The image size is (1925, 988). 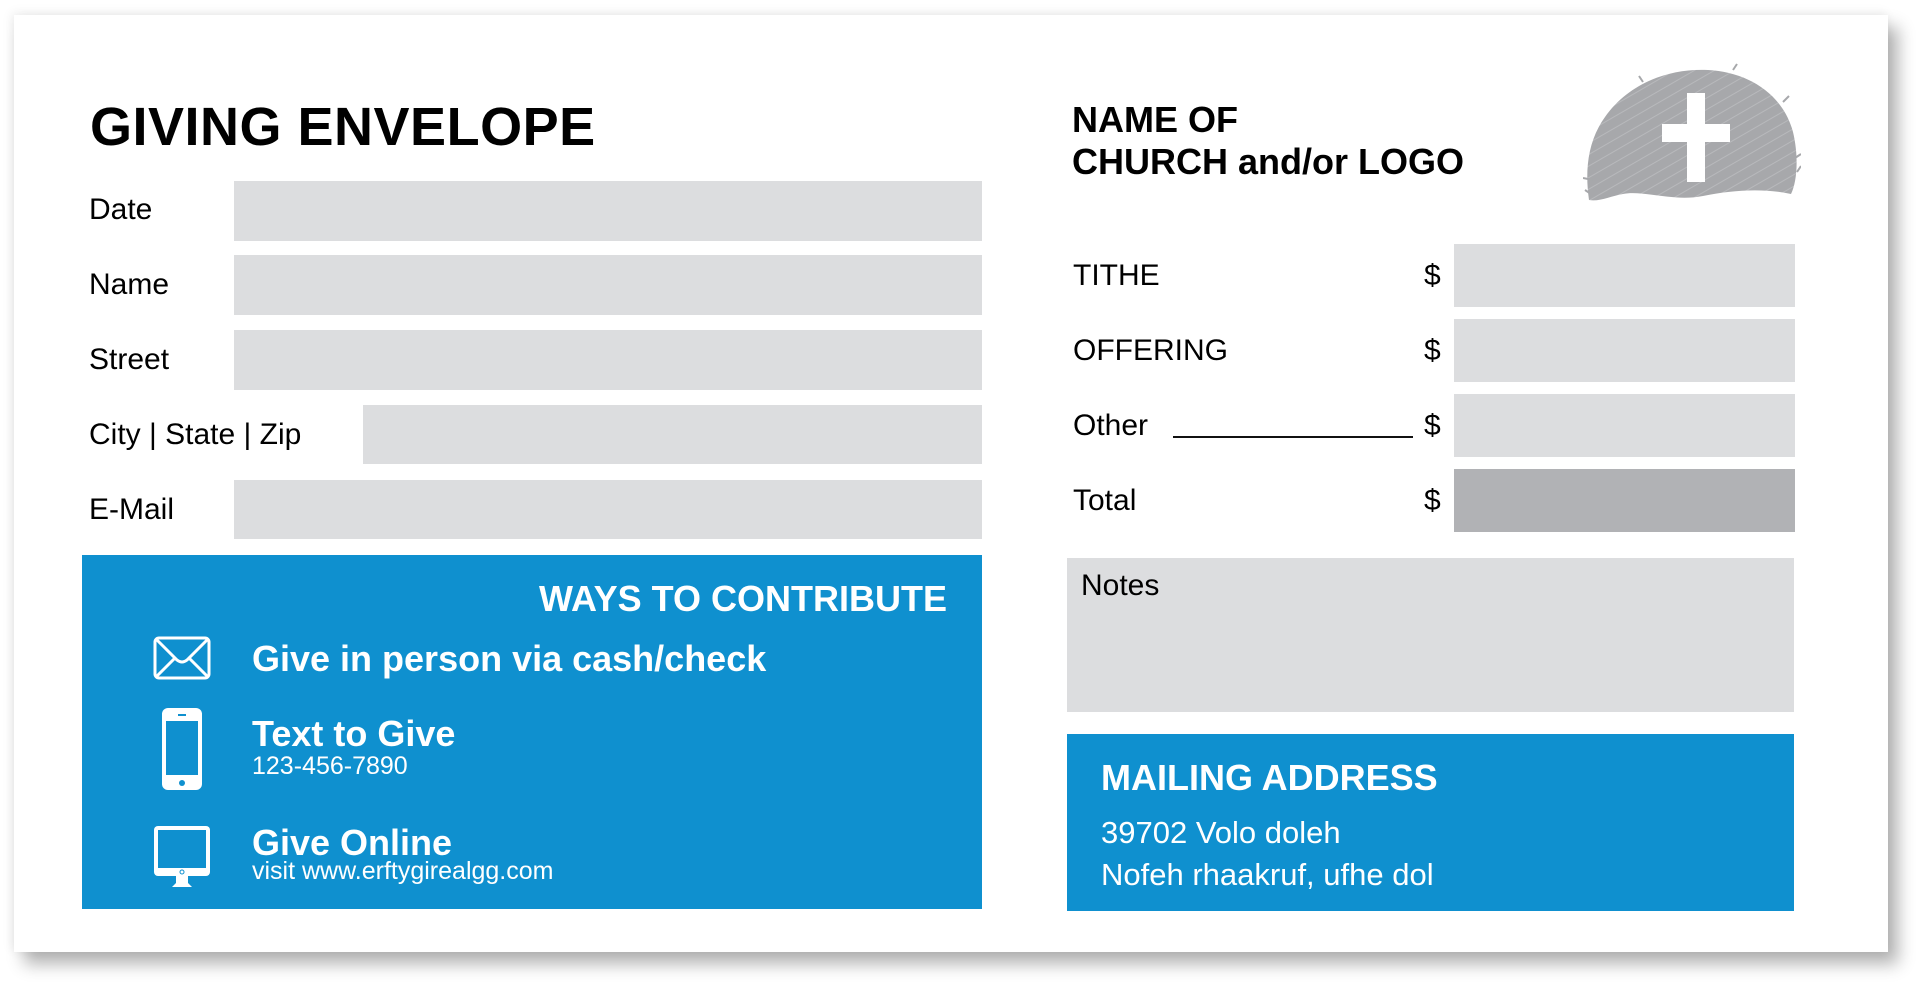 I want to click on notes-box, so click(x=1430, y=635).